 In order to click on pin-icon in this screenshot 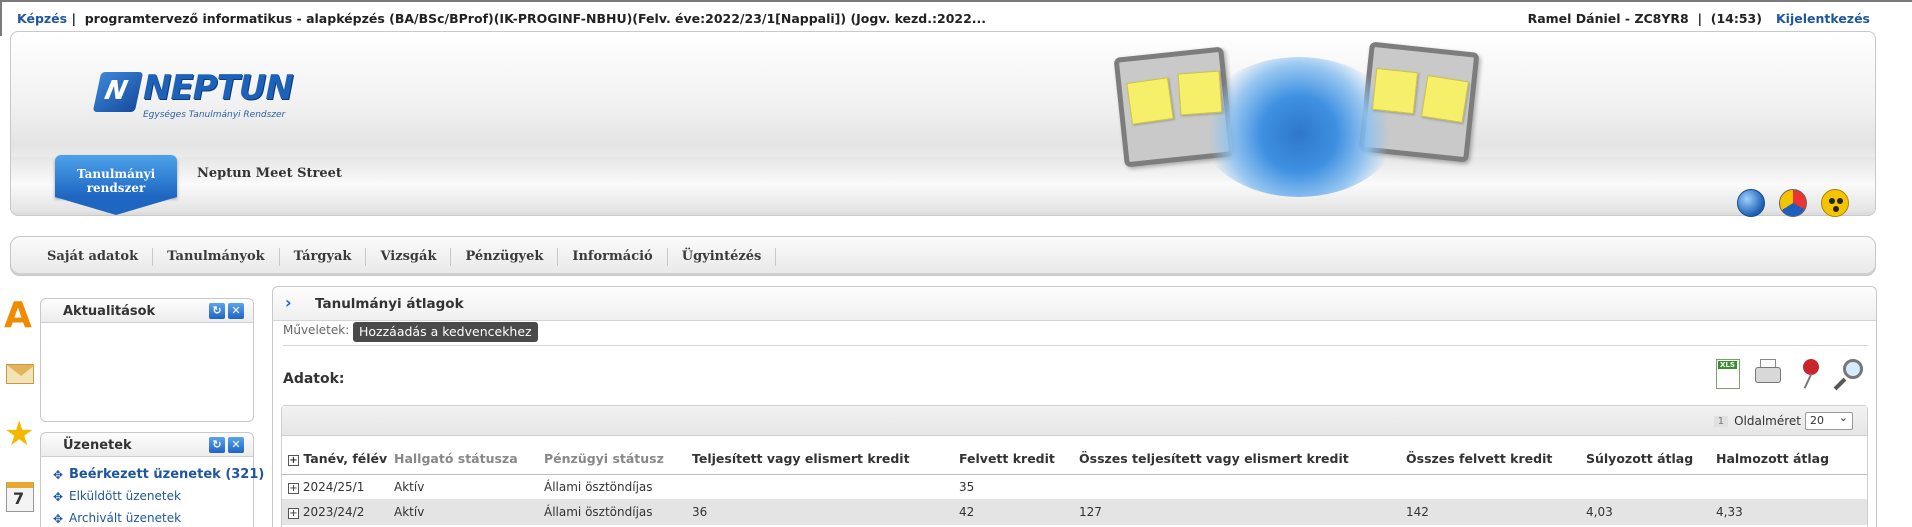, I will do `click(1810, 376)`.